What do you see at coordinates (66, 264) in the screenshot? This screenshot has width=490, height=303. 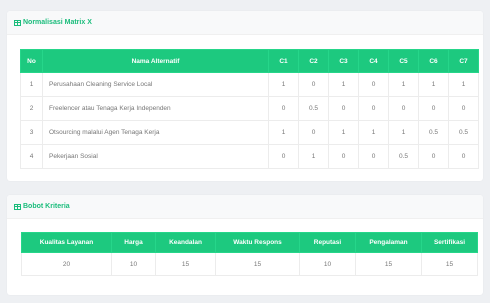 I see `table-cell: 20` at bounding box center [66, 264].